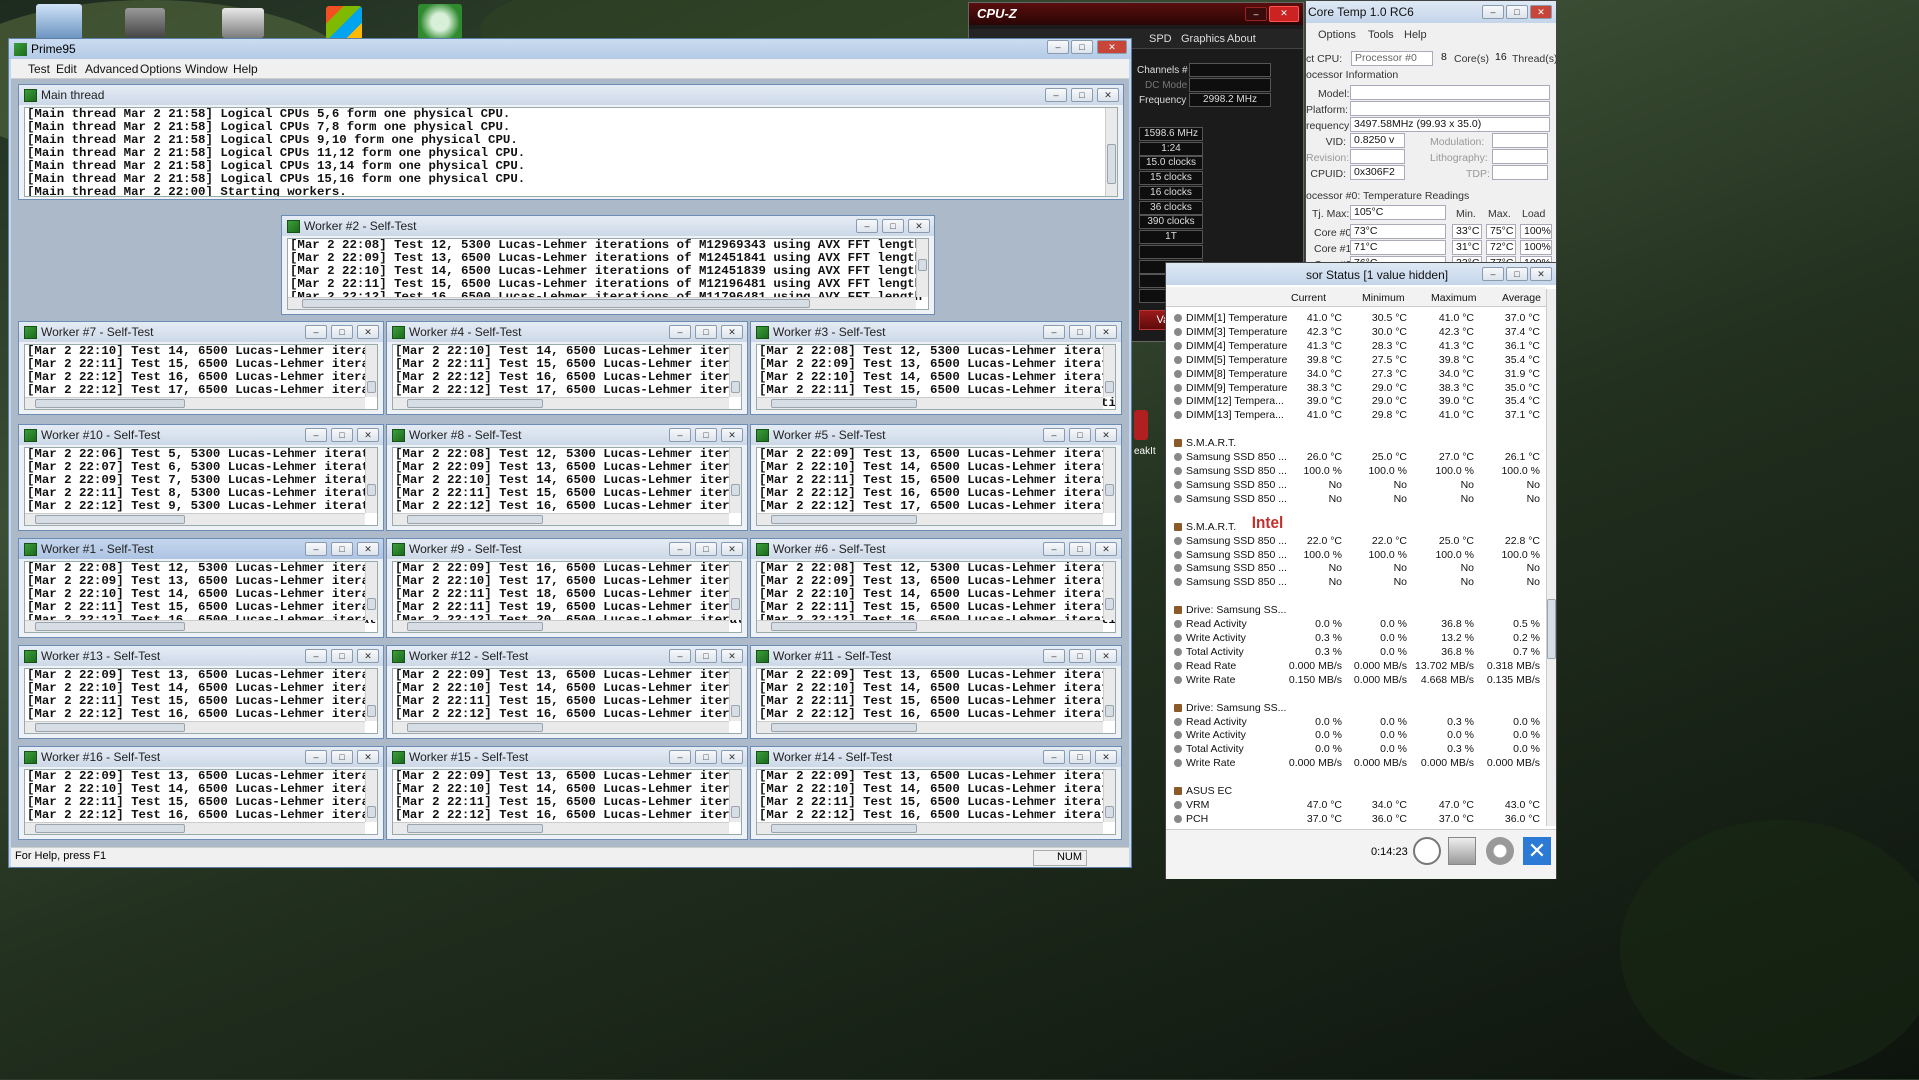 The image size is (1919, 1080). I want to click on worker-13-window-minimize-button: –, so click(316, 656).